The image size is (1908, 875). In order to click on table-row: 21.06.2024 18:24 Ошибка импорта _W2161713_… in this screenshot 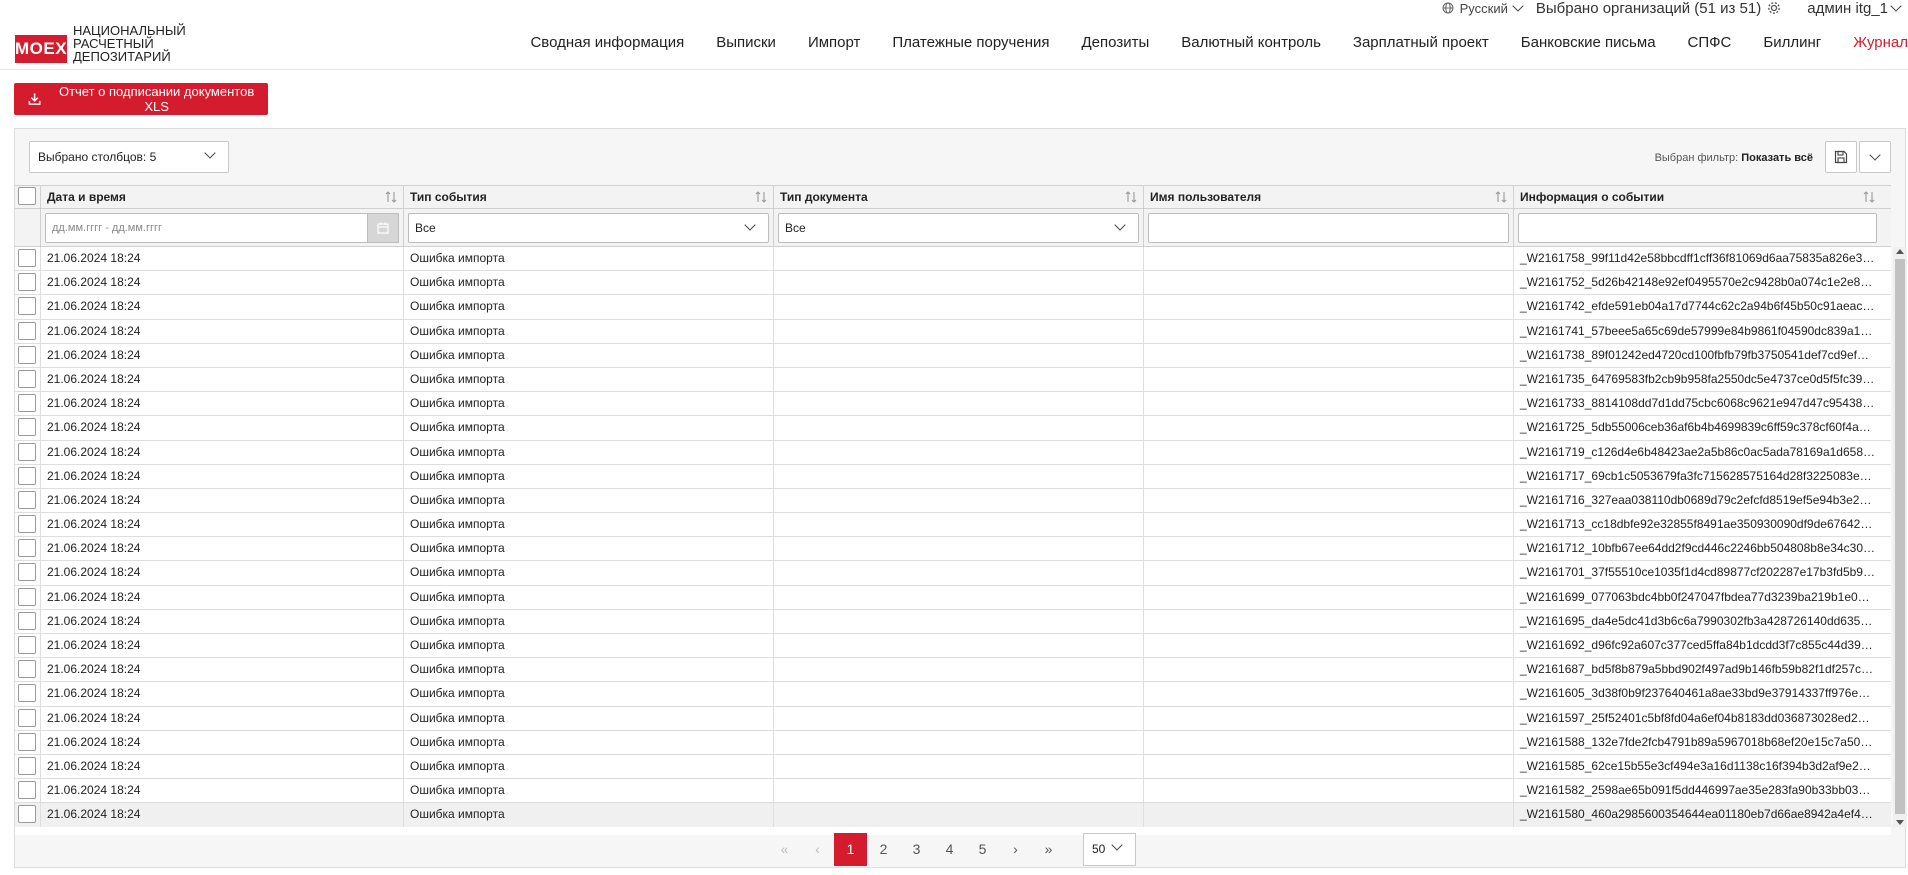, I will do `click(953, 525)`.